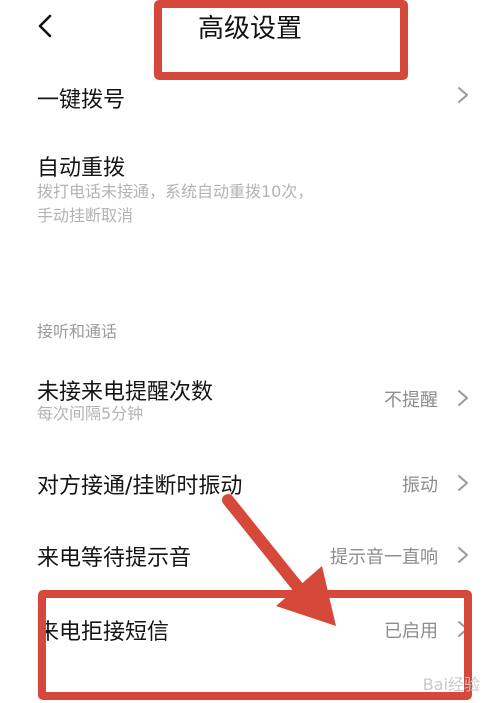 Image resolution: width=500 pixels, height=703 pixels. What do you see at coordinates (125, 392) in the screenshot?
I see `item-label: 未接来电提醒次数` at bounding box center [125, 392].